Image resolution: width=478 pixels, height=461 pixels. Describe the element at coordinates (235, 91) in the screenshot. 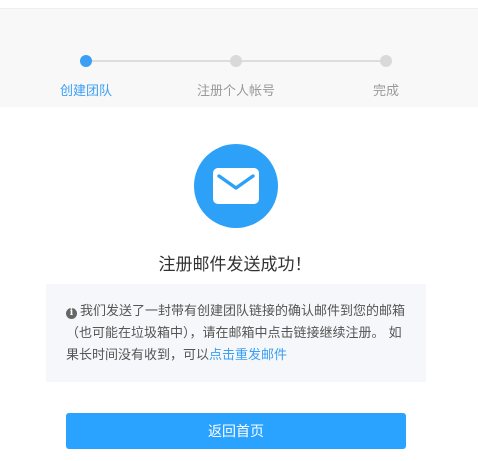

I see `step-label-register-account: 注册个人帐号` at that location.